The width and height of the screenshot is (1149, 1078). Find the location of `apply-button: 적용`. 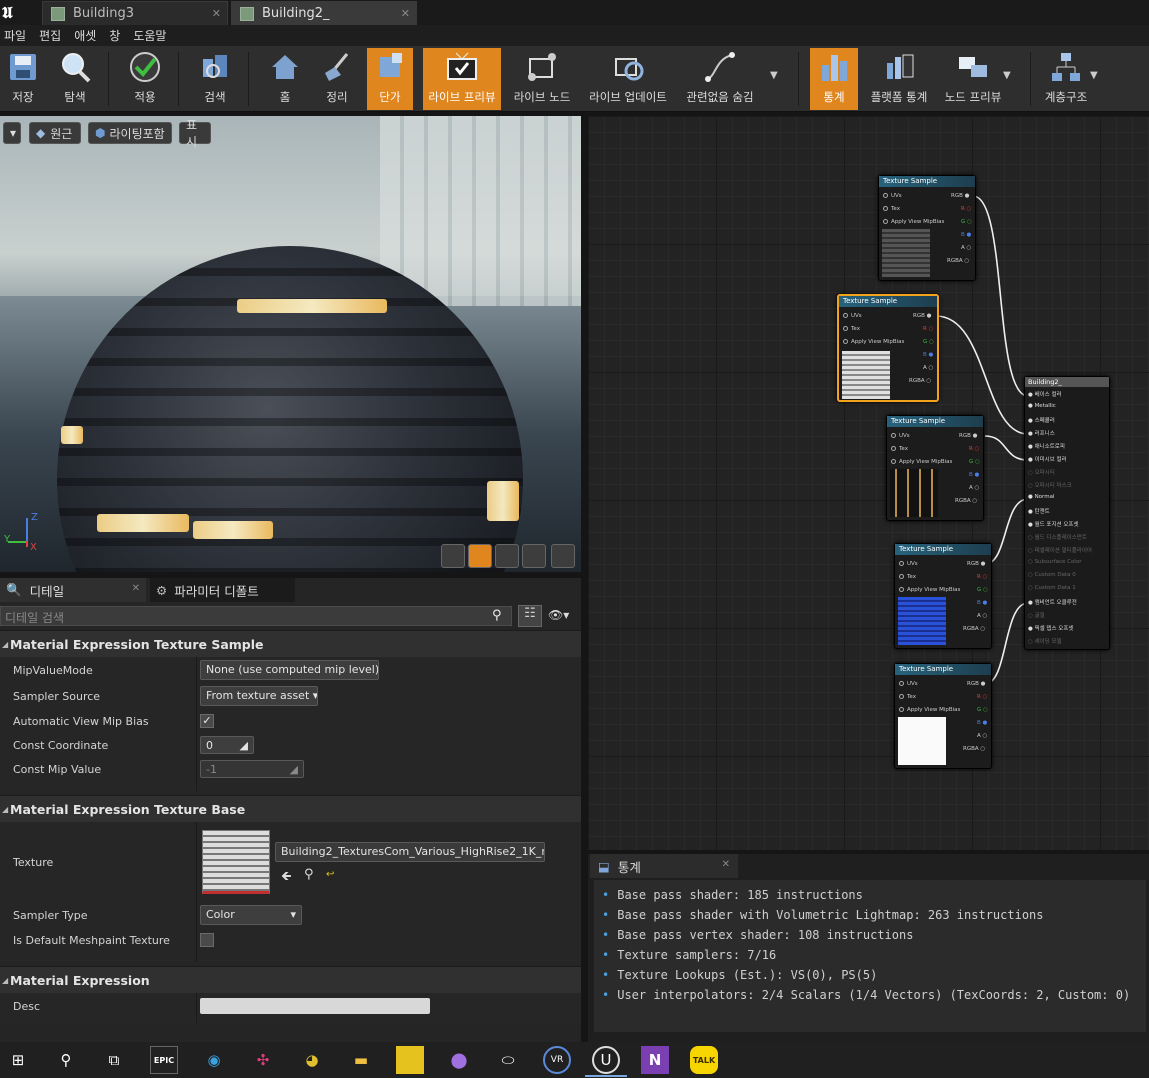

apply-button: 적용 is located at coordinates (145, 79).